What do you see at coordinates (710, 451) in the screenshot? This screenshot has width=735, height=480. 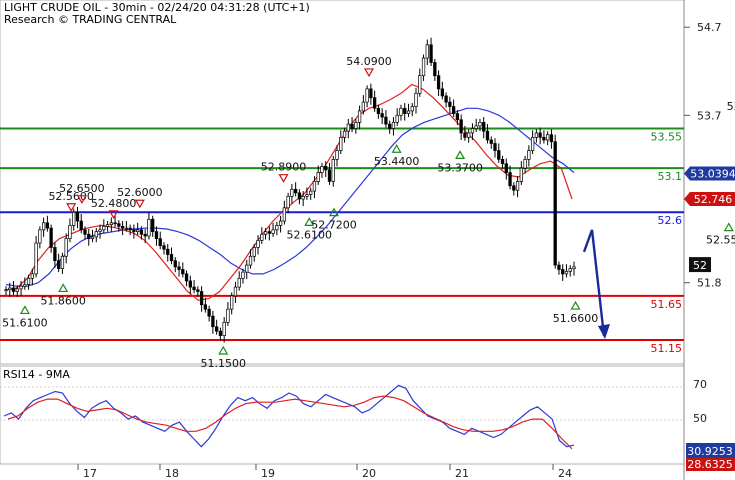 I see `rsi-value-label: 30.9253` at bounding box center [710, 451].